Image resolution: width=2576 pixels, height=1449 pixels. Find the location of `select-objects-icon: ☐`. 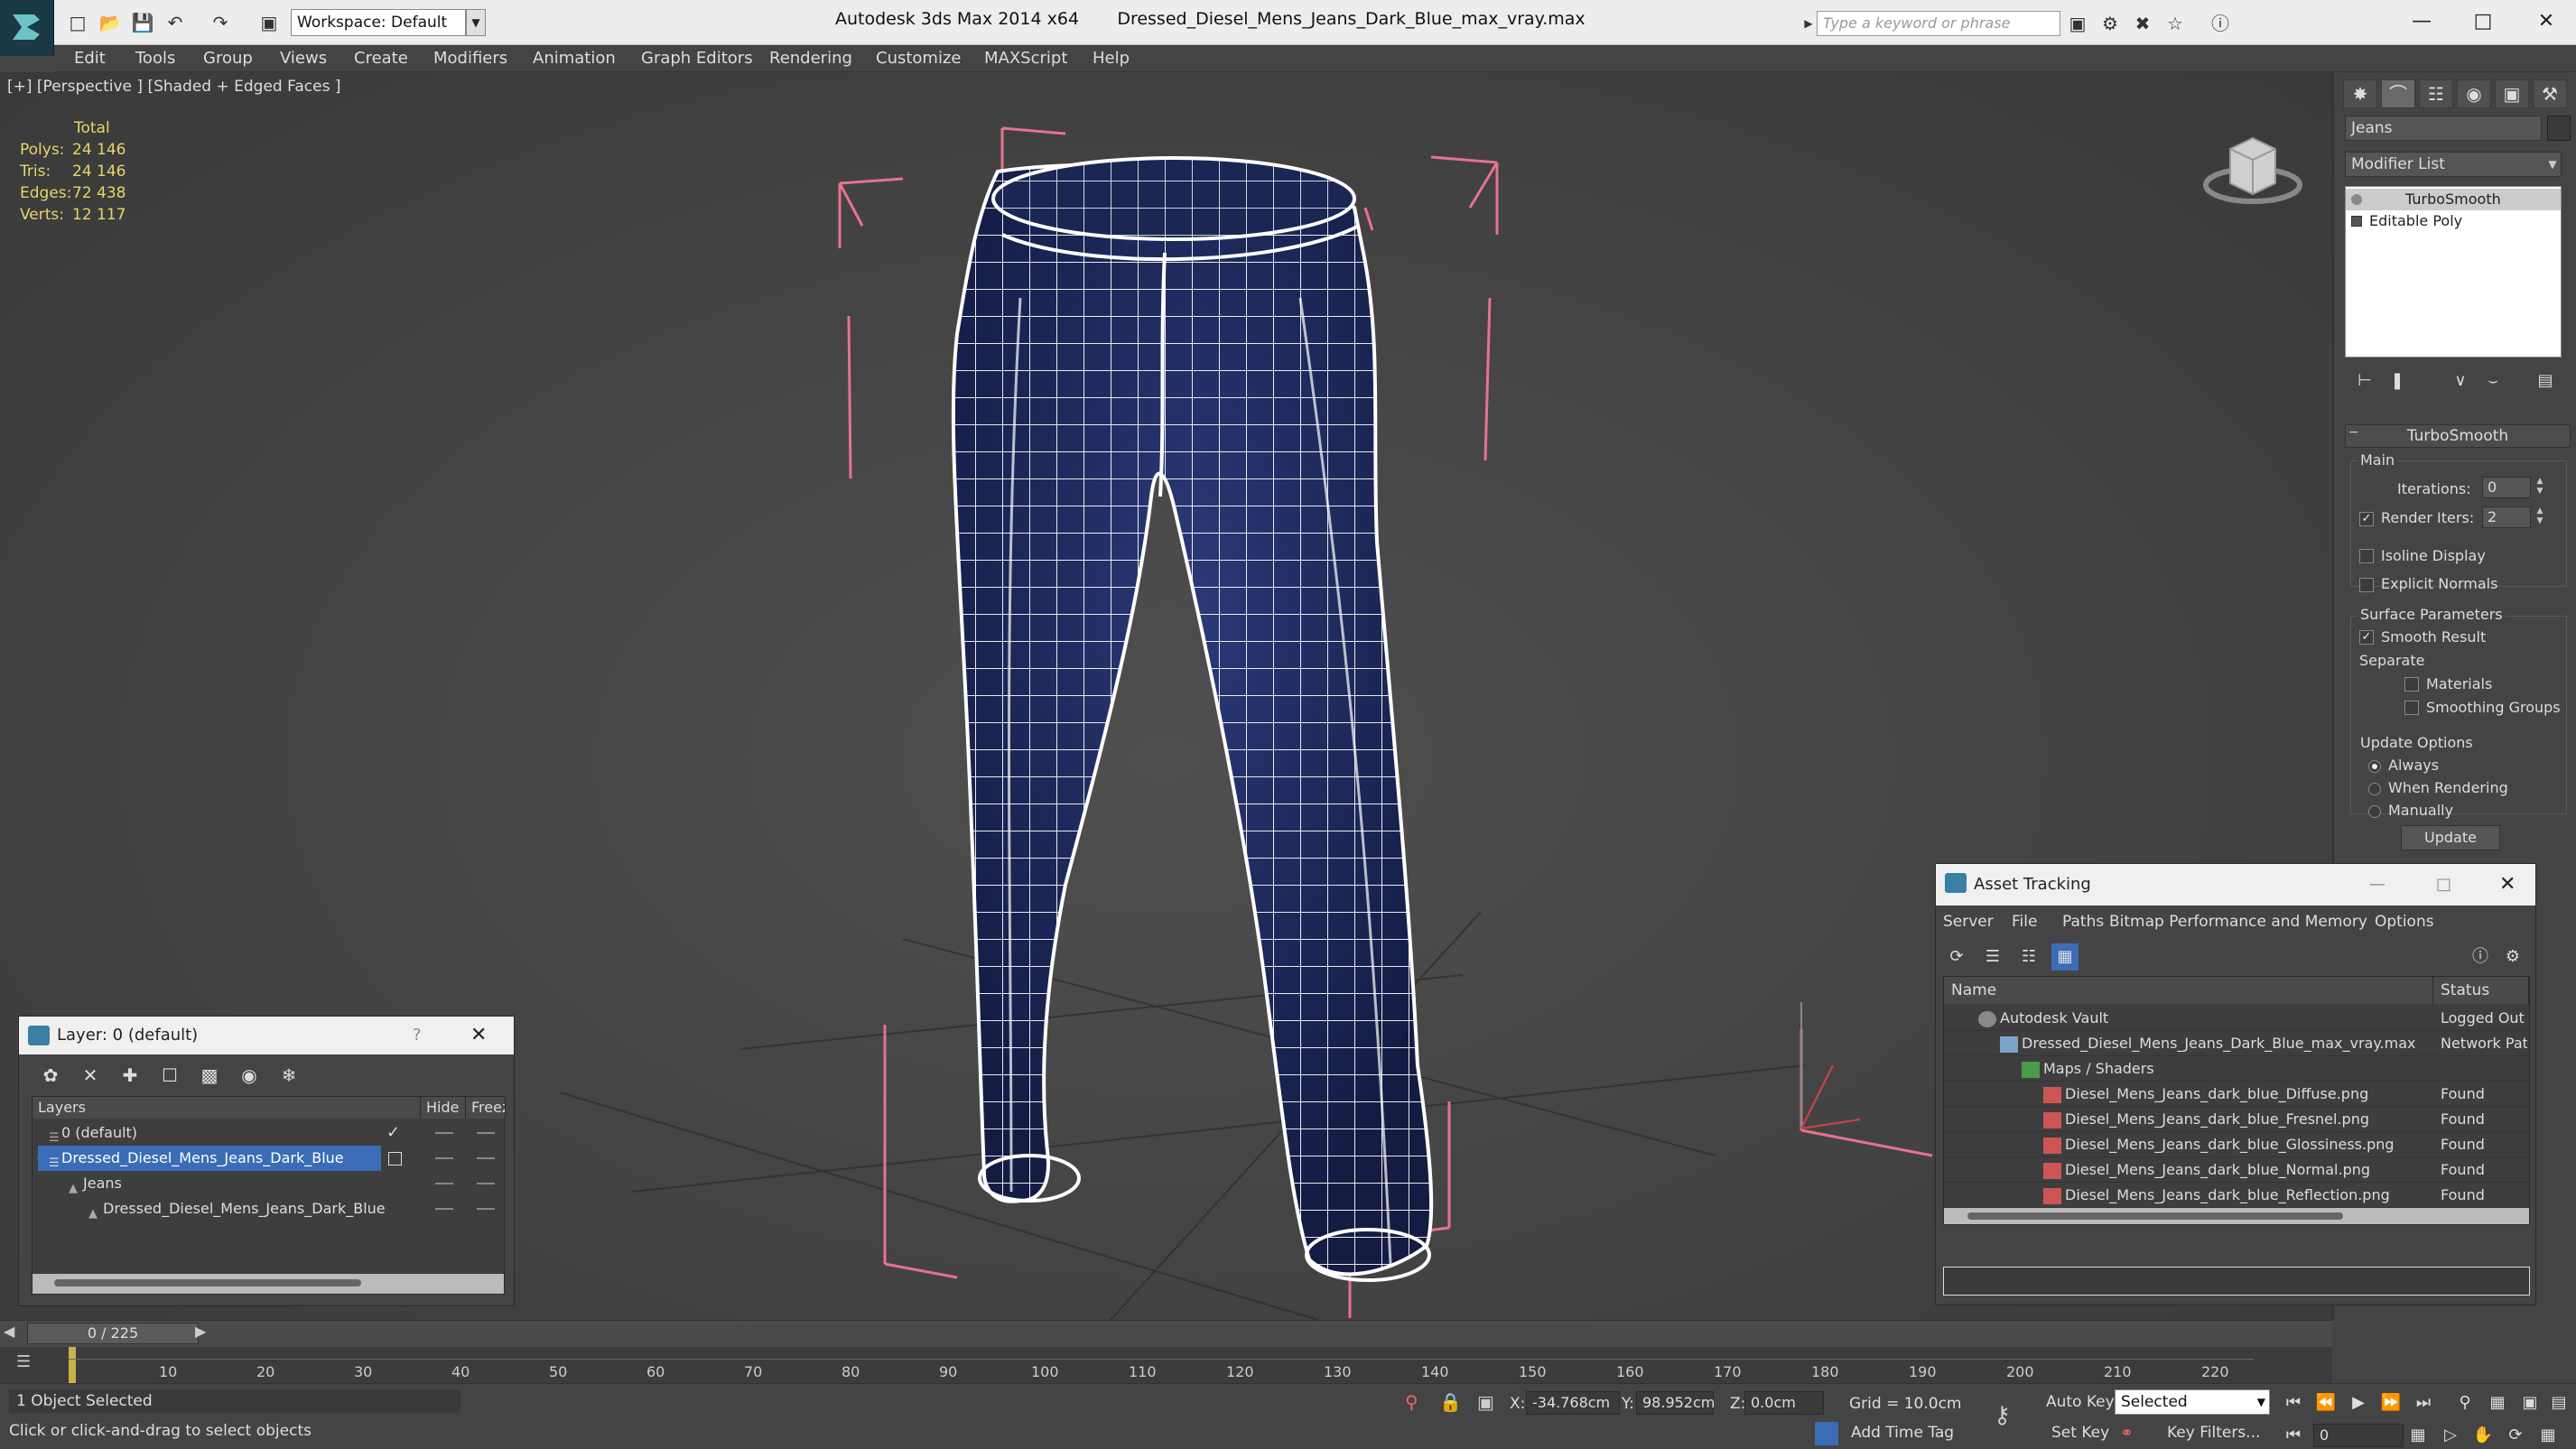

select-objects-icon: ☐ is located at coordinates (169, 1075).